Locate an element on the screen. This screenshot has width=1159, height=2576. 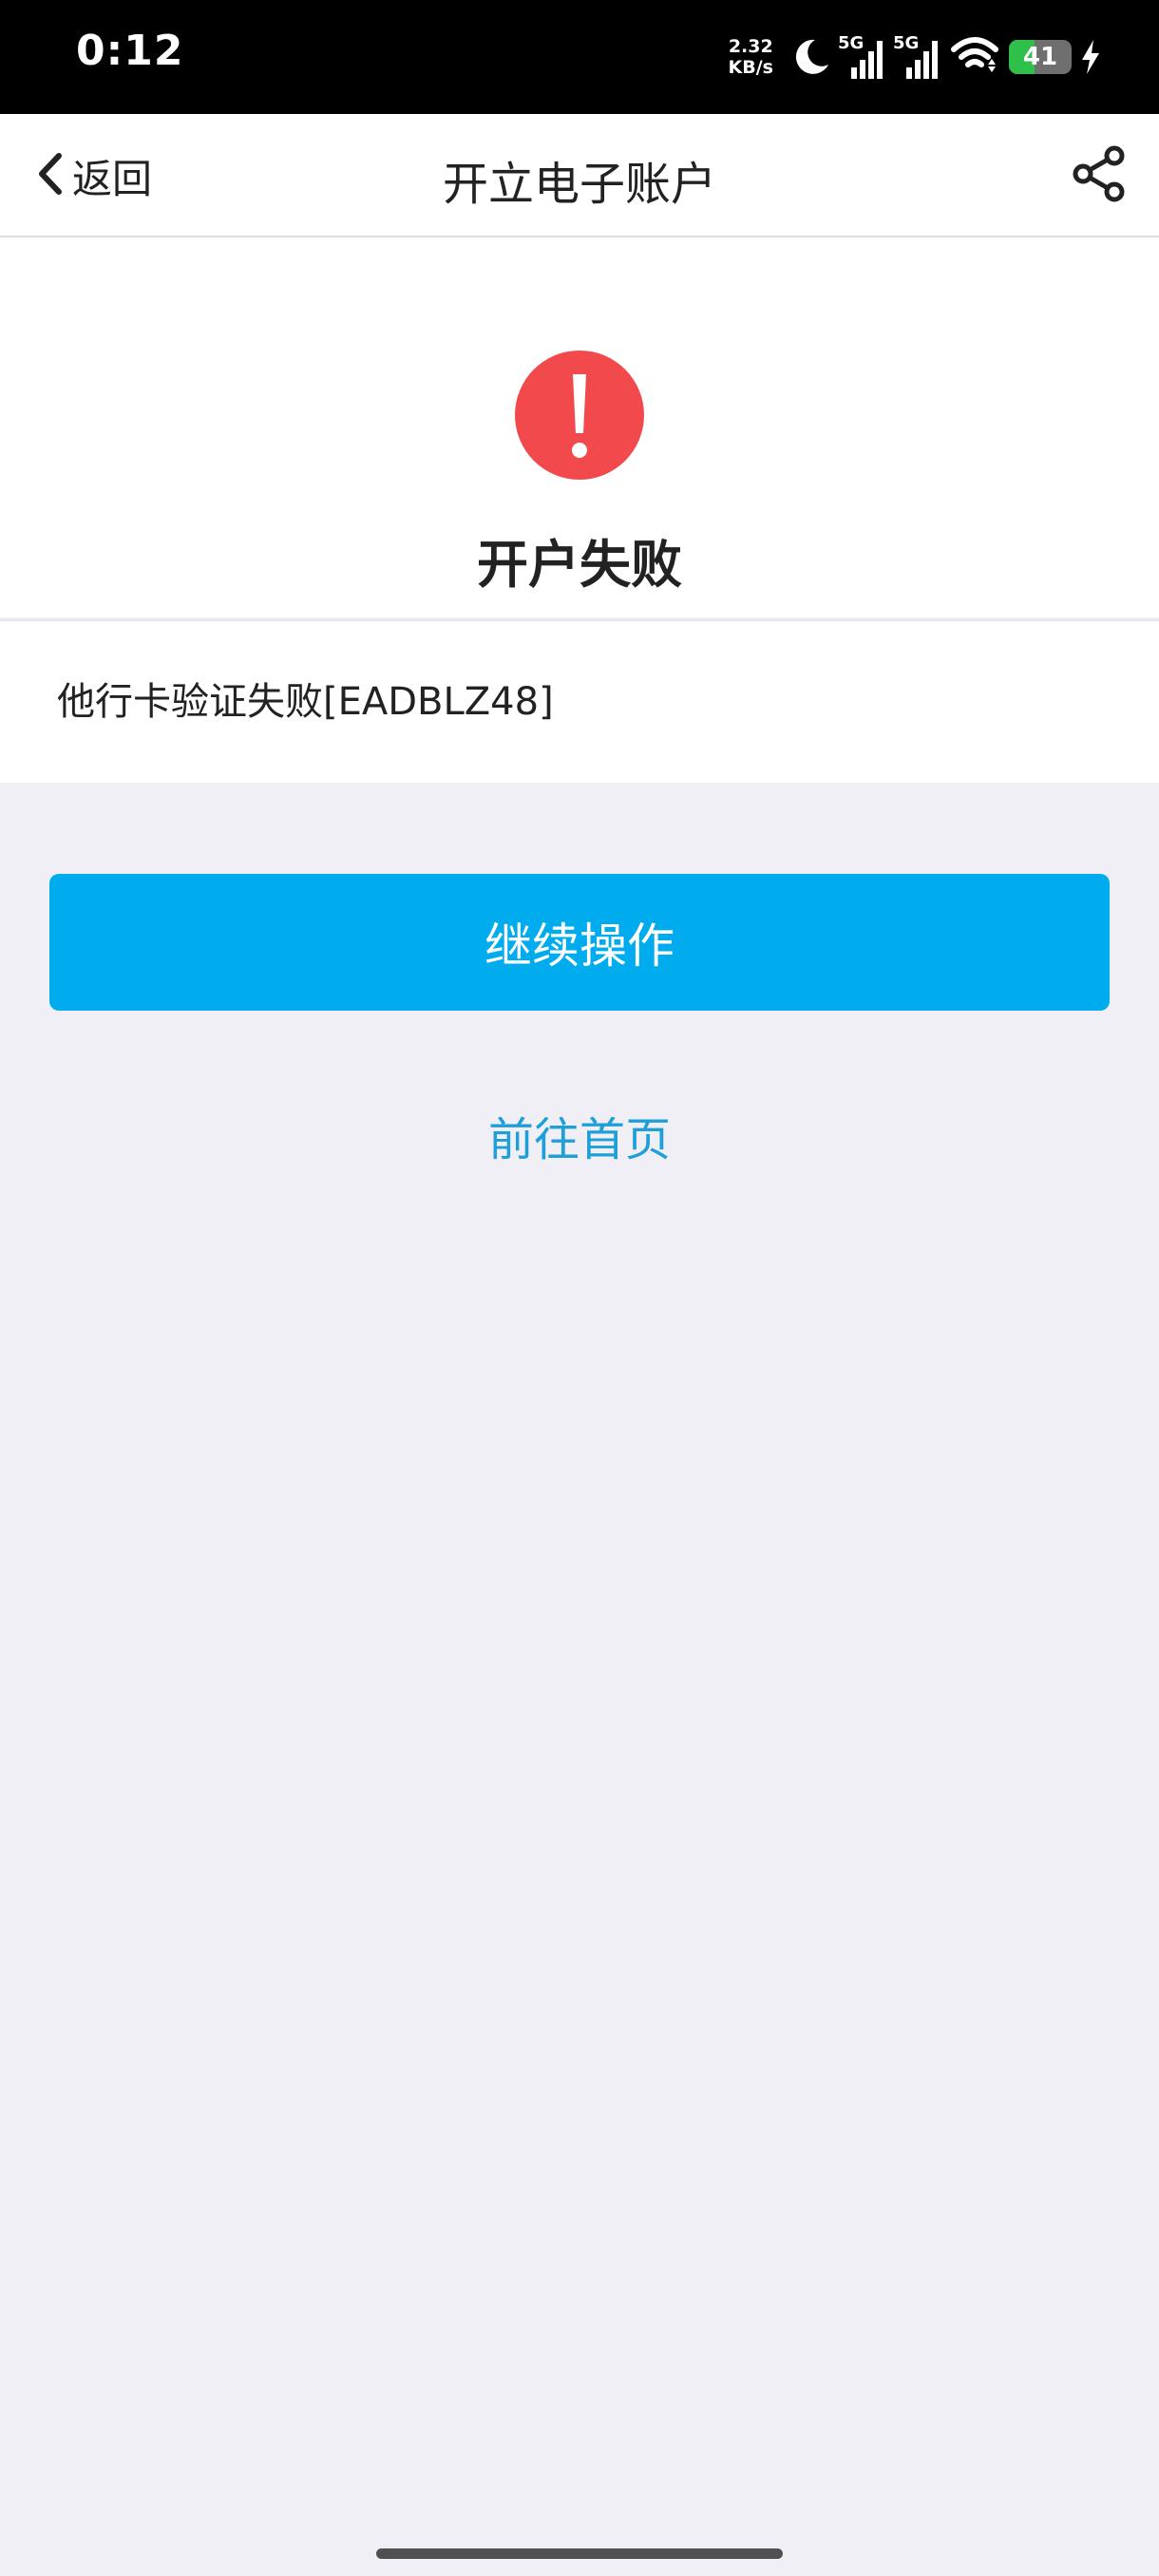
battery-level: 41 is located at coordinates (1040, 57).